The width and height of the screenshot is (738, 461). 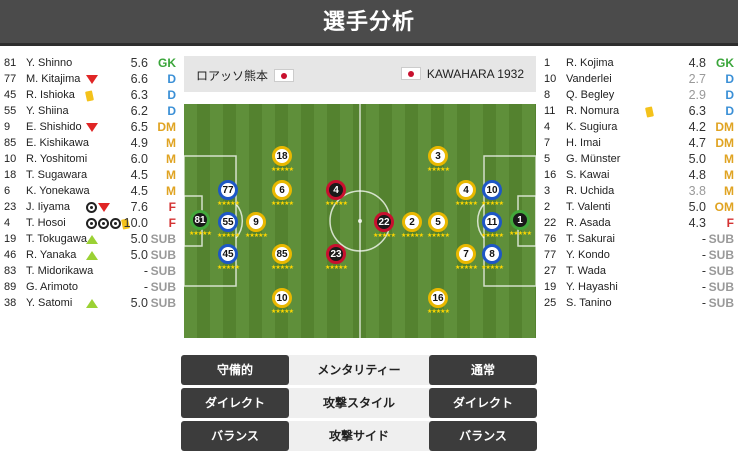 What do you see at coordinates (697, 127) in the screenshot?
I see `player-rating: 4.2` at bounding box center [697, 127].